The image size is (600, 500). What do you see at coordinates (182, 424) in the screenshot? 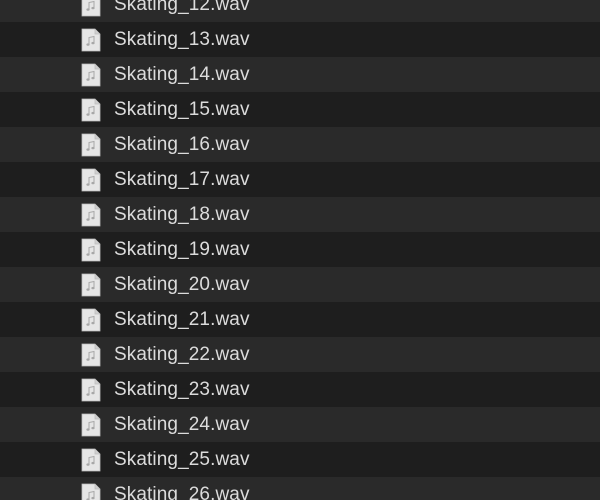
I see `file-name: Skating_24.wav` at bounding box center [182, 424].